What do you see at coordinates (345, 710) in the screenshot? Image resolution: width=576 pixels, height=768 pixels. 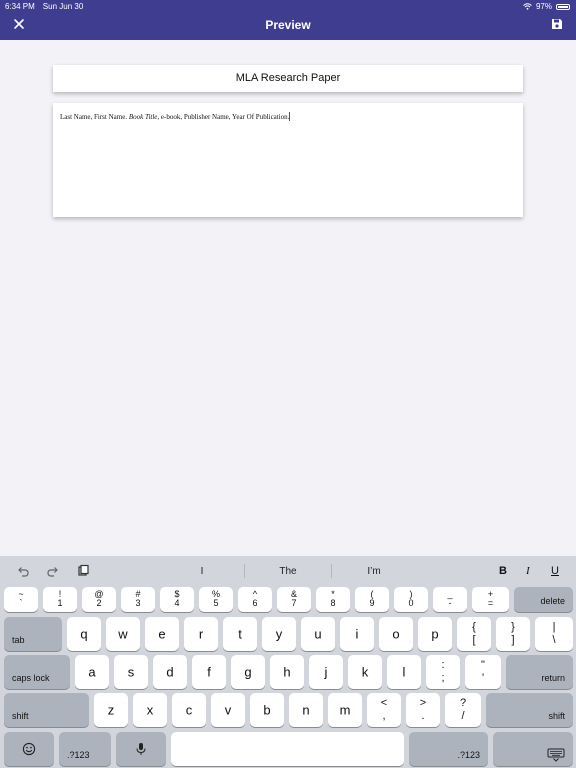 I see `key-m: m` at bounding box center [345, 710].